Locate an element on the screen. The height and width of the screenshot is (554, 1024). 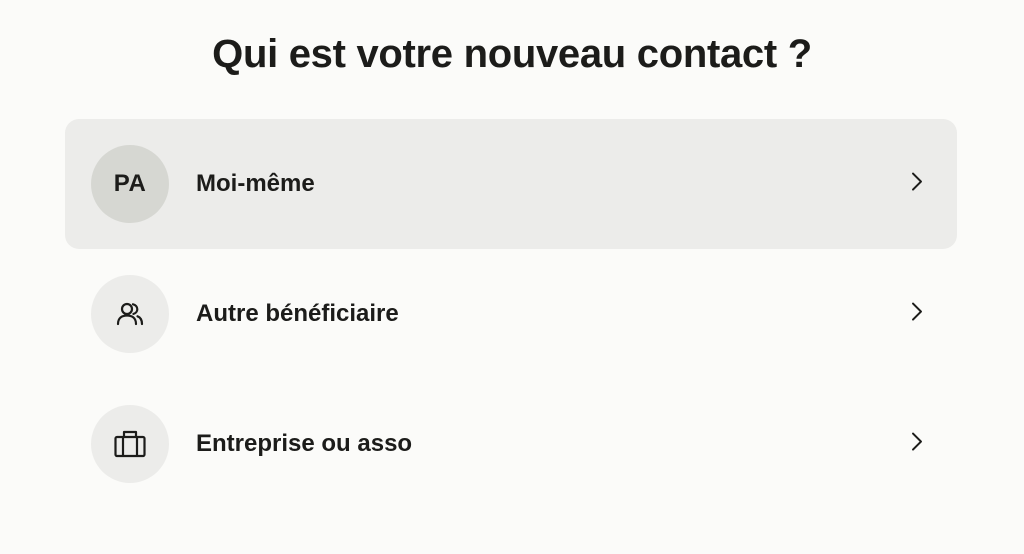
option-label: Autre bénéficiaire is located at coordinates (297, 313).